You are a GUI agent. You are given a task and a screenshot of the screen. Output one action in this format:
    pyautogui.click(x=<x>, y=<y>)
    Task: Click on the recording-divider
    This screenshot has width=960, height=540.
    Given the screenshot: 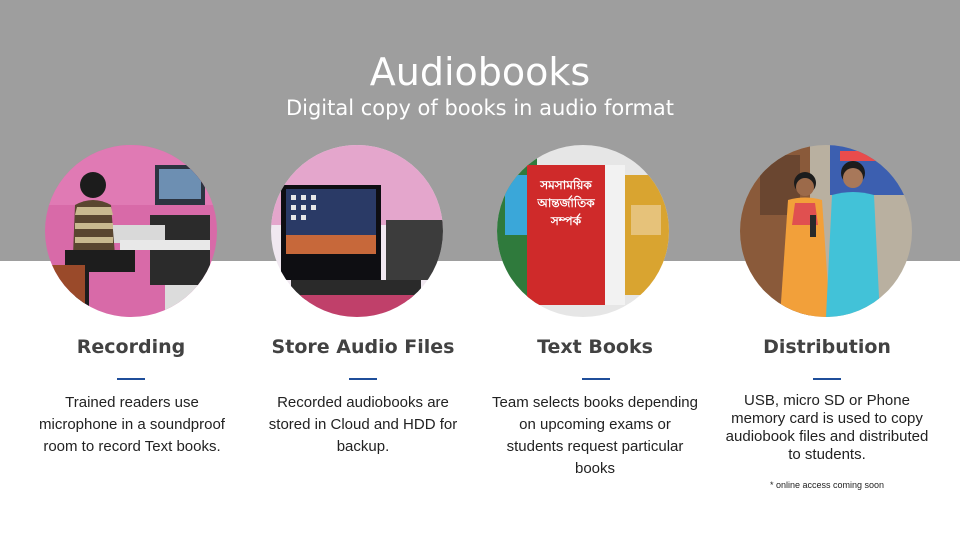 What is the action you would take?
    pyautogui.click(x=131, y=379)
    